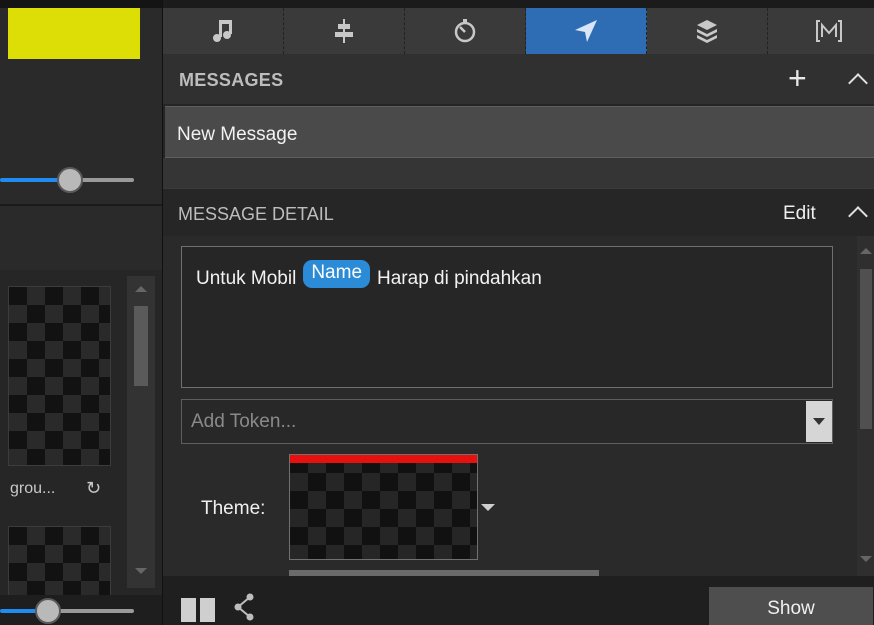  I want to click on timer-icon, so click(465, 31).